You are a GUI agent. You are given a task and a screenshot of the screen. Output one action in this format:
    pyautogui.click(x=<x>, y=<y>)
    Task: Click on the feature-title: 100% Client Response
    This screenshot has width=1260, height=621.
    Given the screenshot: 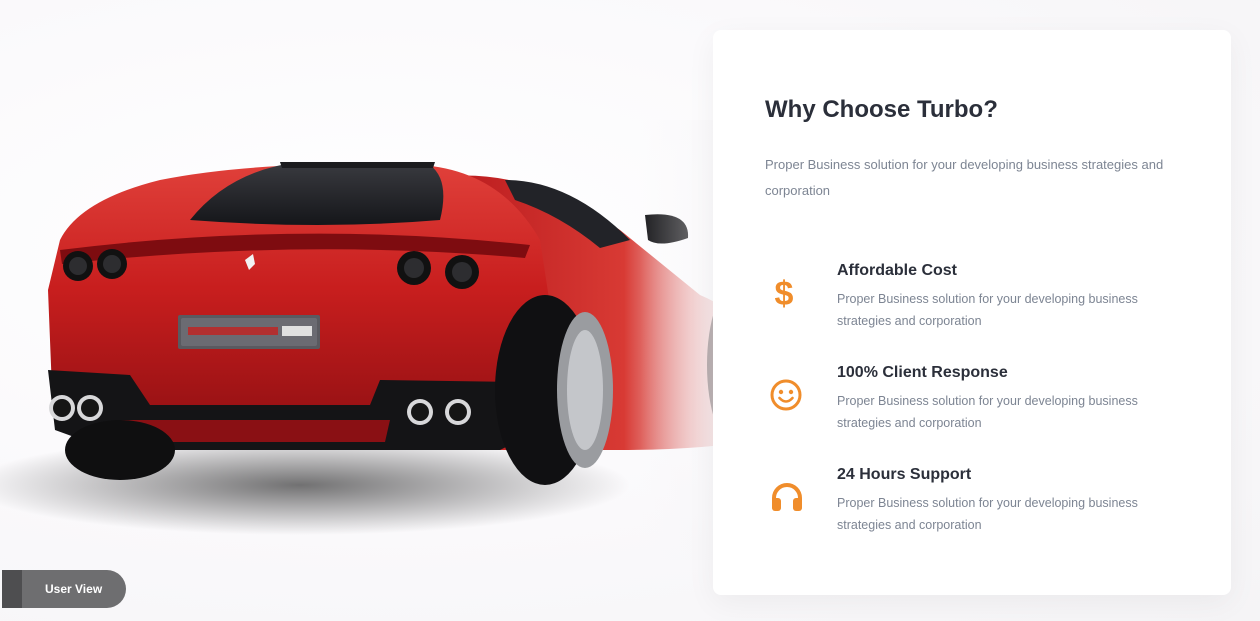 What is the action you would take?
    pyautogui.click(x=922, y=372)
    